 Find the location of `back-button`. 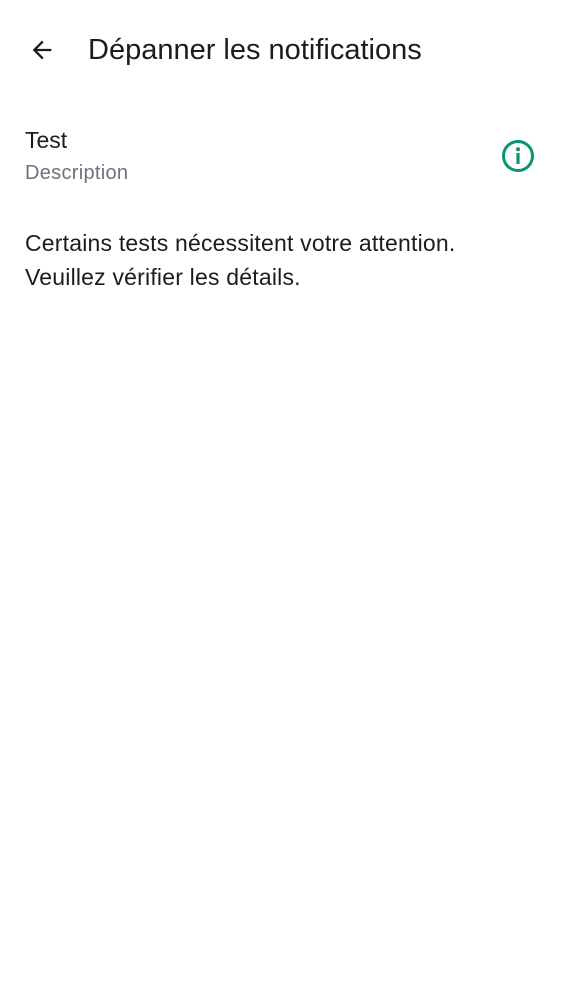

back-button is located at coordinates (42, 50).